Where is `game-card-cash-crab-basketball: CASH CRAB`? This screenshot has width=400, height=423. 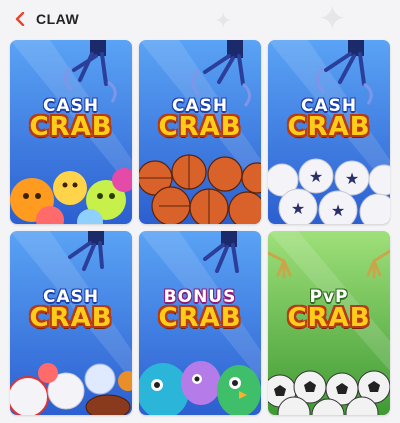 game-card-cash-crab-basketball: CASH CRAB is located at coordinates (200, 132).